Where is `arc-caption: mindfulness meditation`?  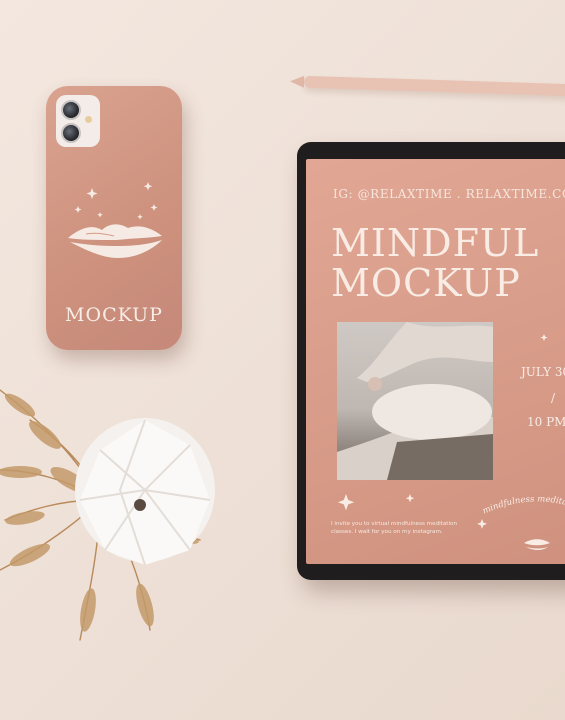
arc-caption: mindfulness meditation is located at coordinates (523, 505).